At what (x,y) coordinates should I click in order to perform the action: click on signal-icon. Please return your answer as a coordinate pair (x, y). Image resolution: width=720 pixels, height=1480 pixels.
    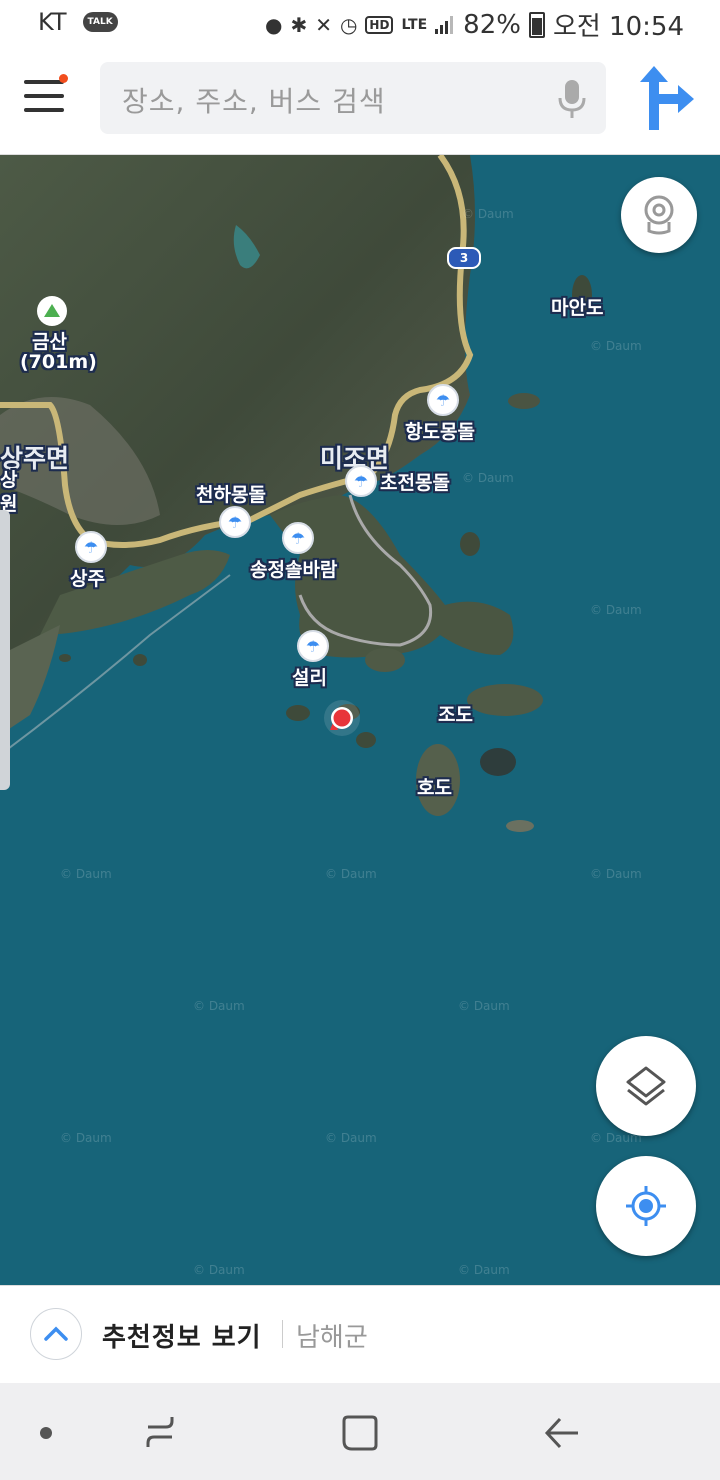
    Looking at the image, I should click on (445, 24).